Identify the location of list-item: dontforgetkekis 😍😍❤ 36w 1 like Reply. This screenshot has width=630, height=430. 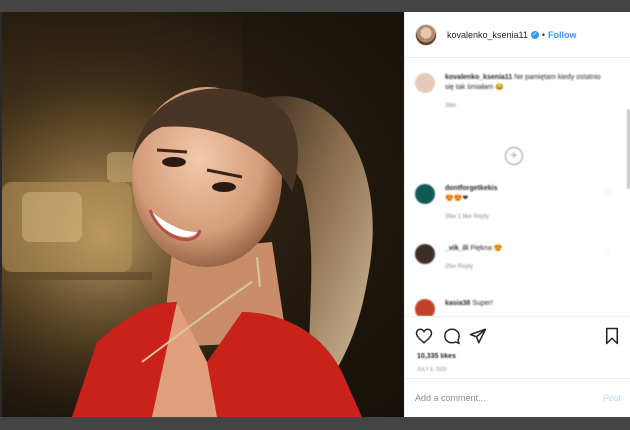
(510, 203).